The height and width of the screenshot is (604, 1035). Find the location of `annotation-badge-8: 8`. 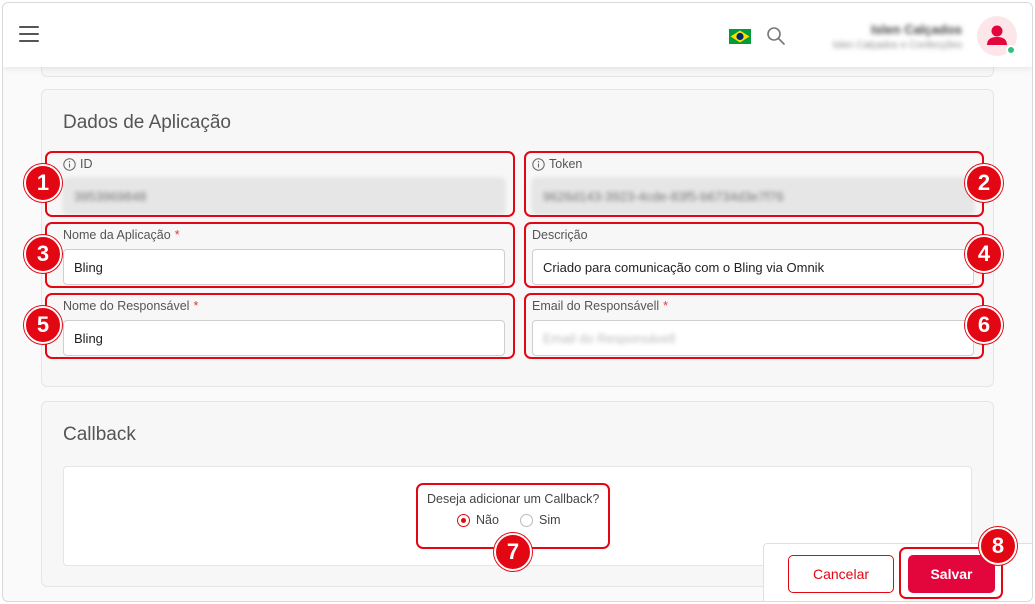

annotation-badge-8: 8 is located at coordinates (998, 546).